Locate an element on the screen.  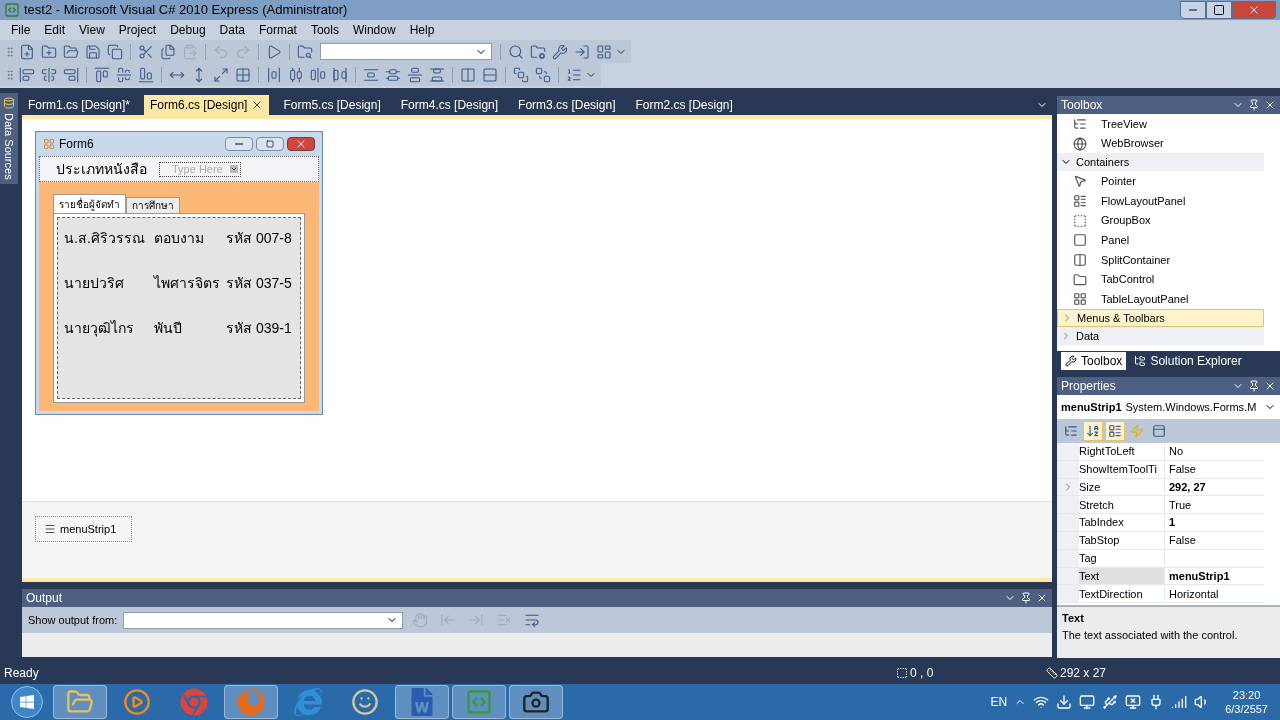
menu-item: Help is located at coordinates (422, 30).